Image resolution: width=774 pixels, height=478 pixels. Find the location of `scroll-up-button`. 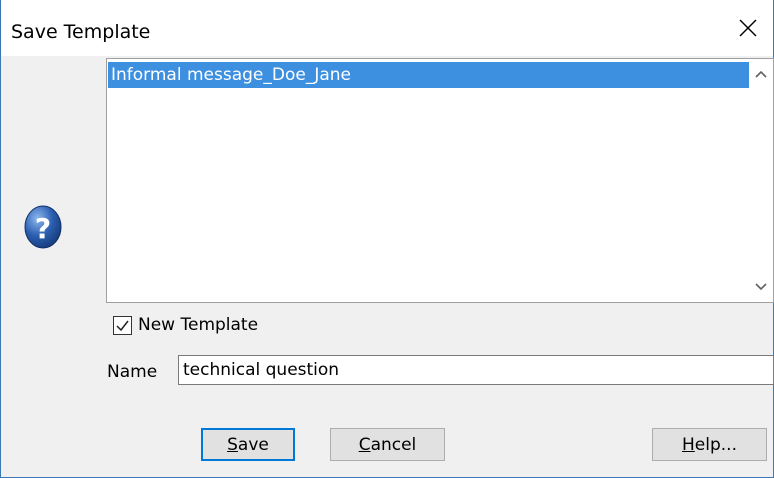

scroll-up-button is located at coordinates (761, 74).